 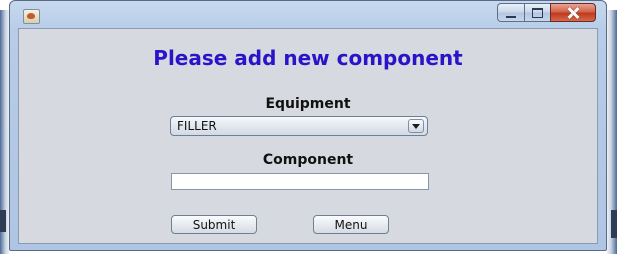 What do you see at coordinates (214, 224) in the screenshot?
I see `submit-button: Submit` at bounding box center [214, 224].